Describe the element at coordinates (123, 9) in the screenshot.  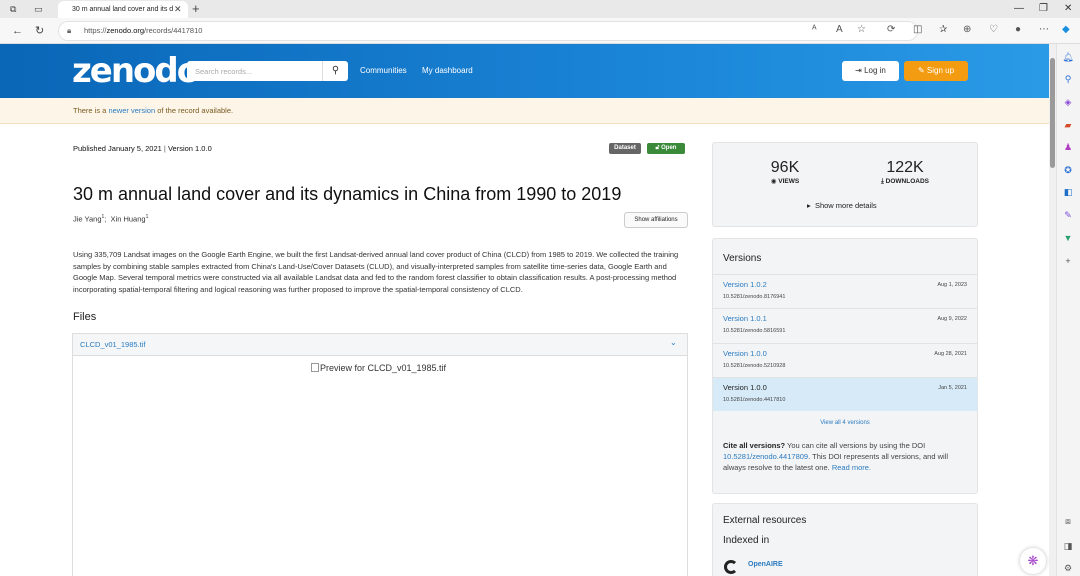
I see `browser-tab: 30 m annual land cover and its d` at that location.